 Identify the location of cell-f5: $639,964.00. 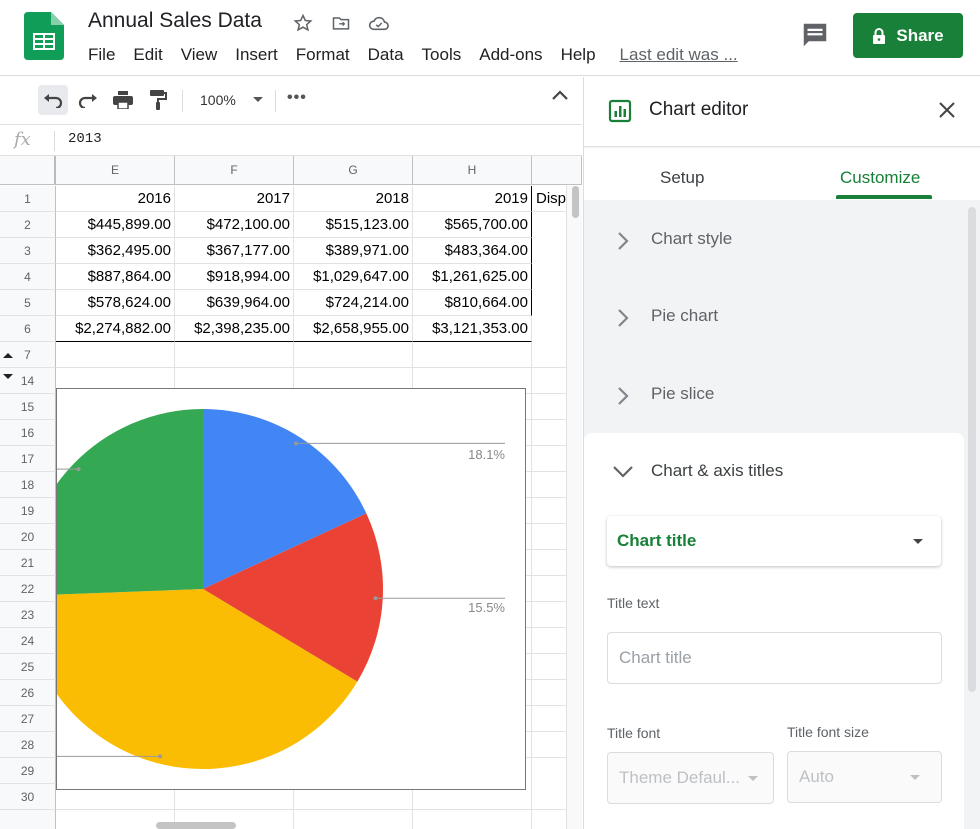
(234, 303).